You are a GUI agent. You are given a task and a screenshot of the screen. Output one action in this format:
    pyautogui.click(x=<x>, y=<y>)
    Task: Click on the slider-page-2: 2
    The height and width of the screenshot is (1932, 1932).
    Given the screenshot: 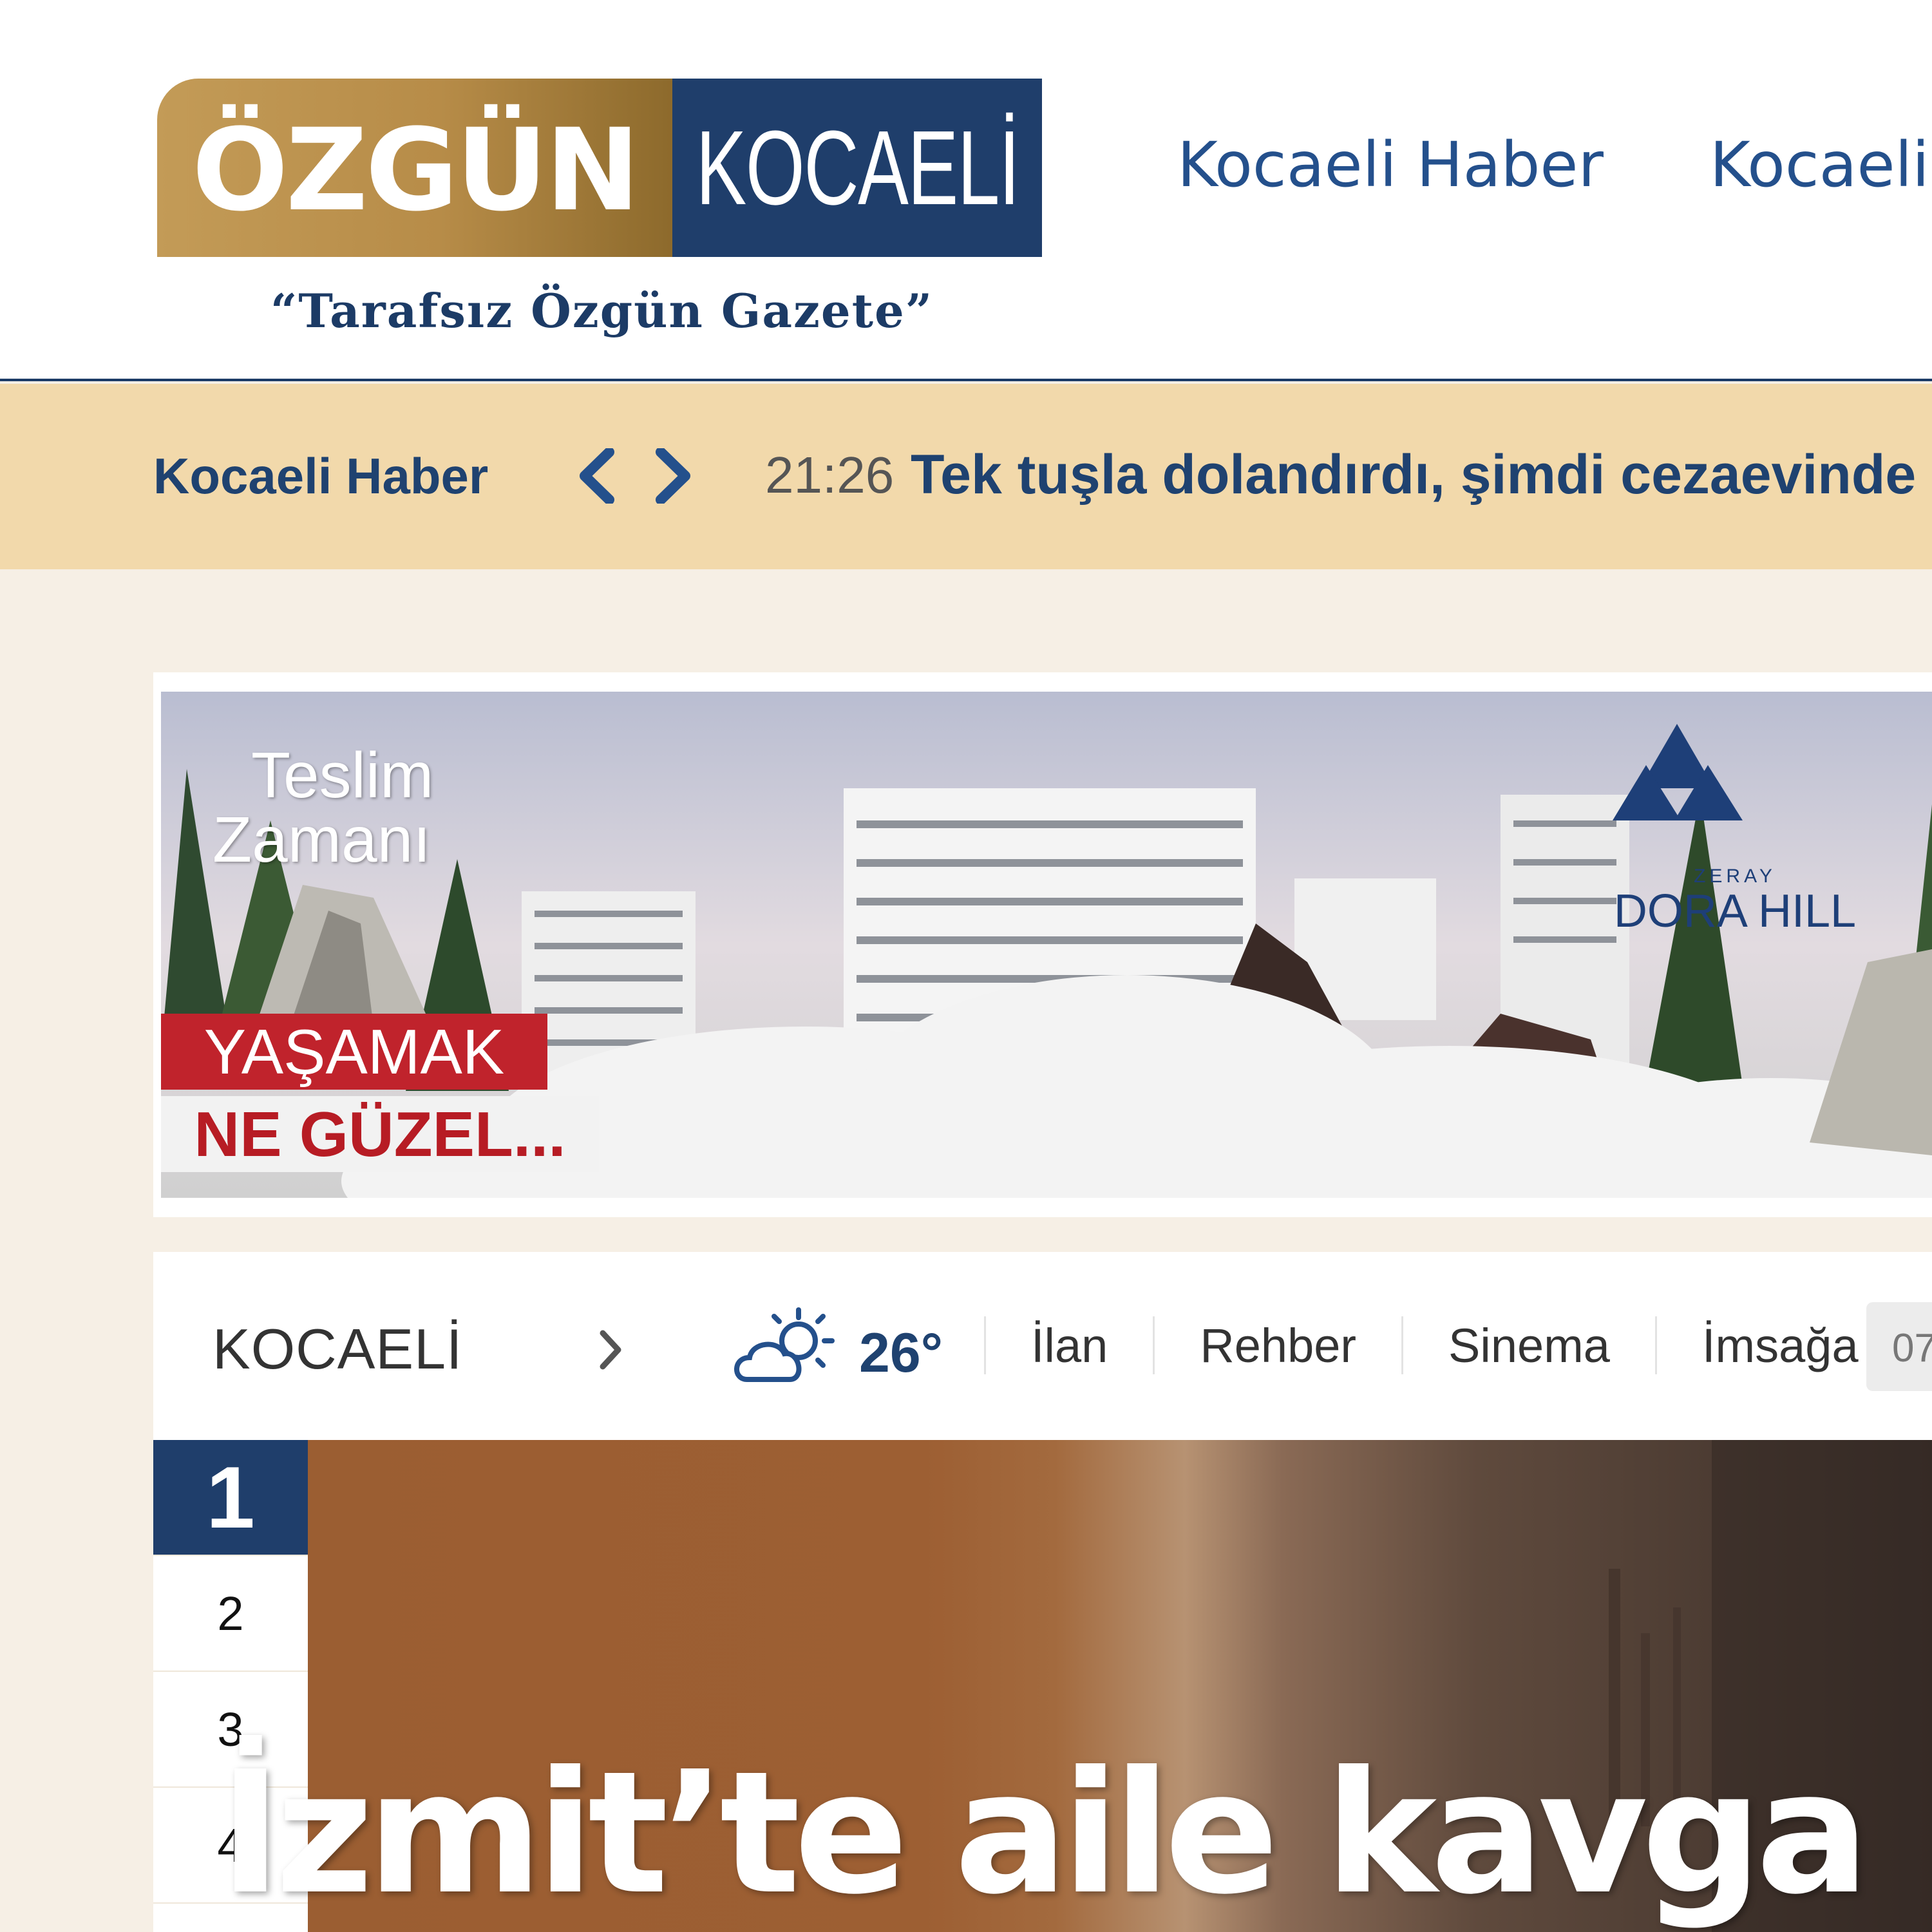 What is the action you would take?
    pyautogui.click(x=231, y=1614)
    